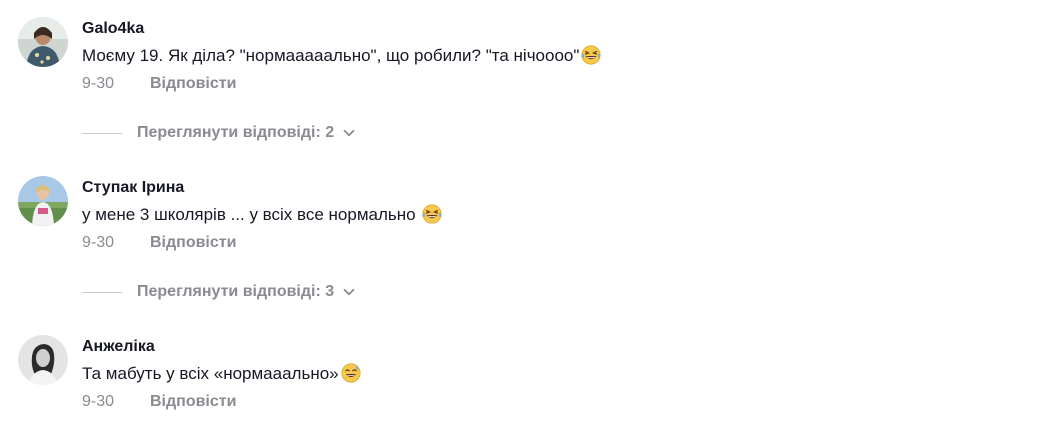 The image size is (1037, 423). Describe the element at coordinates (236, 132) in the screenshot. I see `view-replies-label: Переглянути відповіді: 2` at that location.